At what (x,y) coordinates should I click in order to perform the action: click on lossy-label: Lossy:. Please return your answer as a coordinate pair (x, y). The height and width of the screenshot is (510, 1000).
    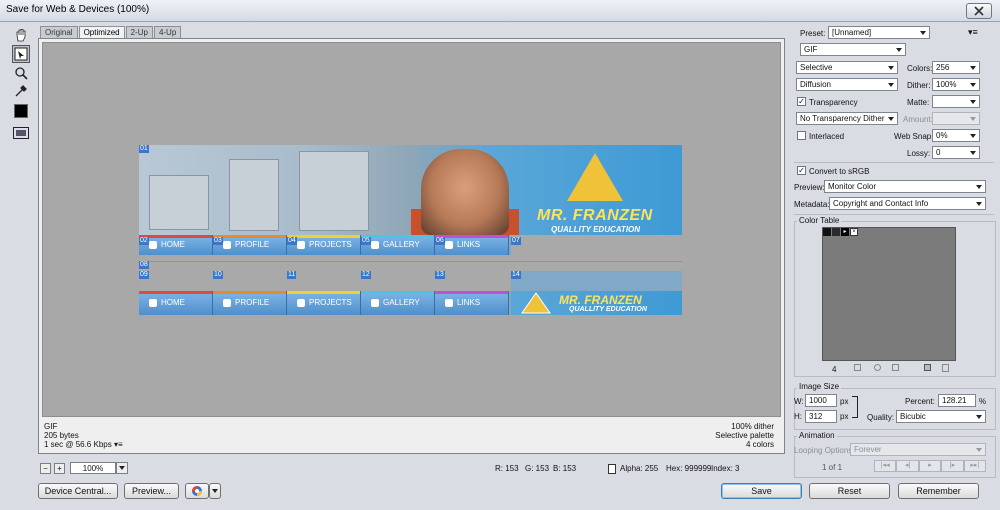
    Looking at the image, I should click on (919, 153).